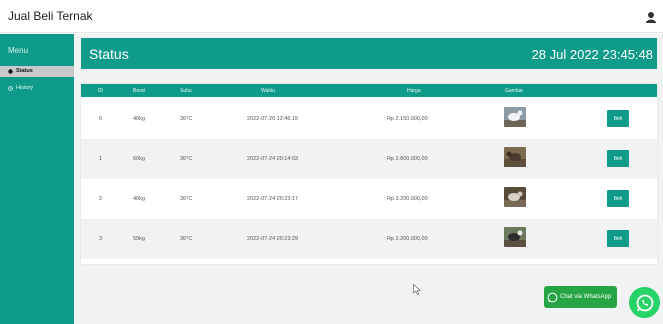 This screenshot has width=663, height=324. I want to click on cell-id: 0, so click(101, 119).